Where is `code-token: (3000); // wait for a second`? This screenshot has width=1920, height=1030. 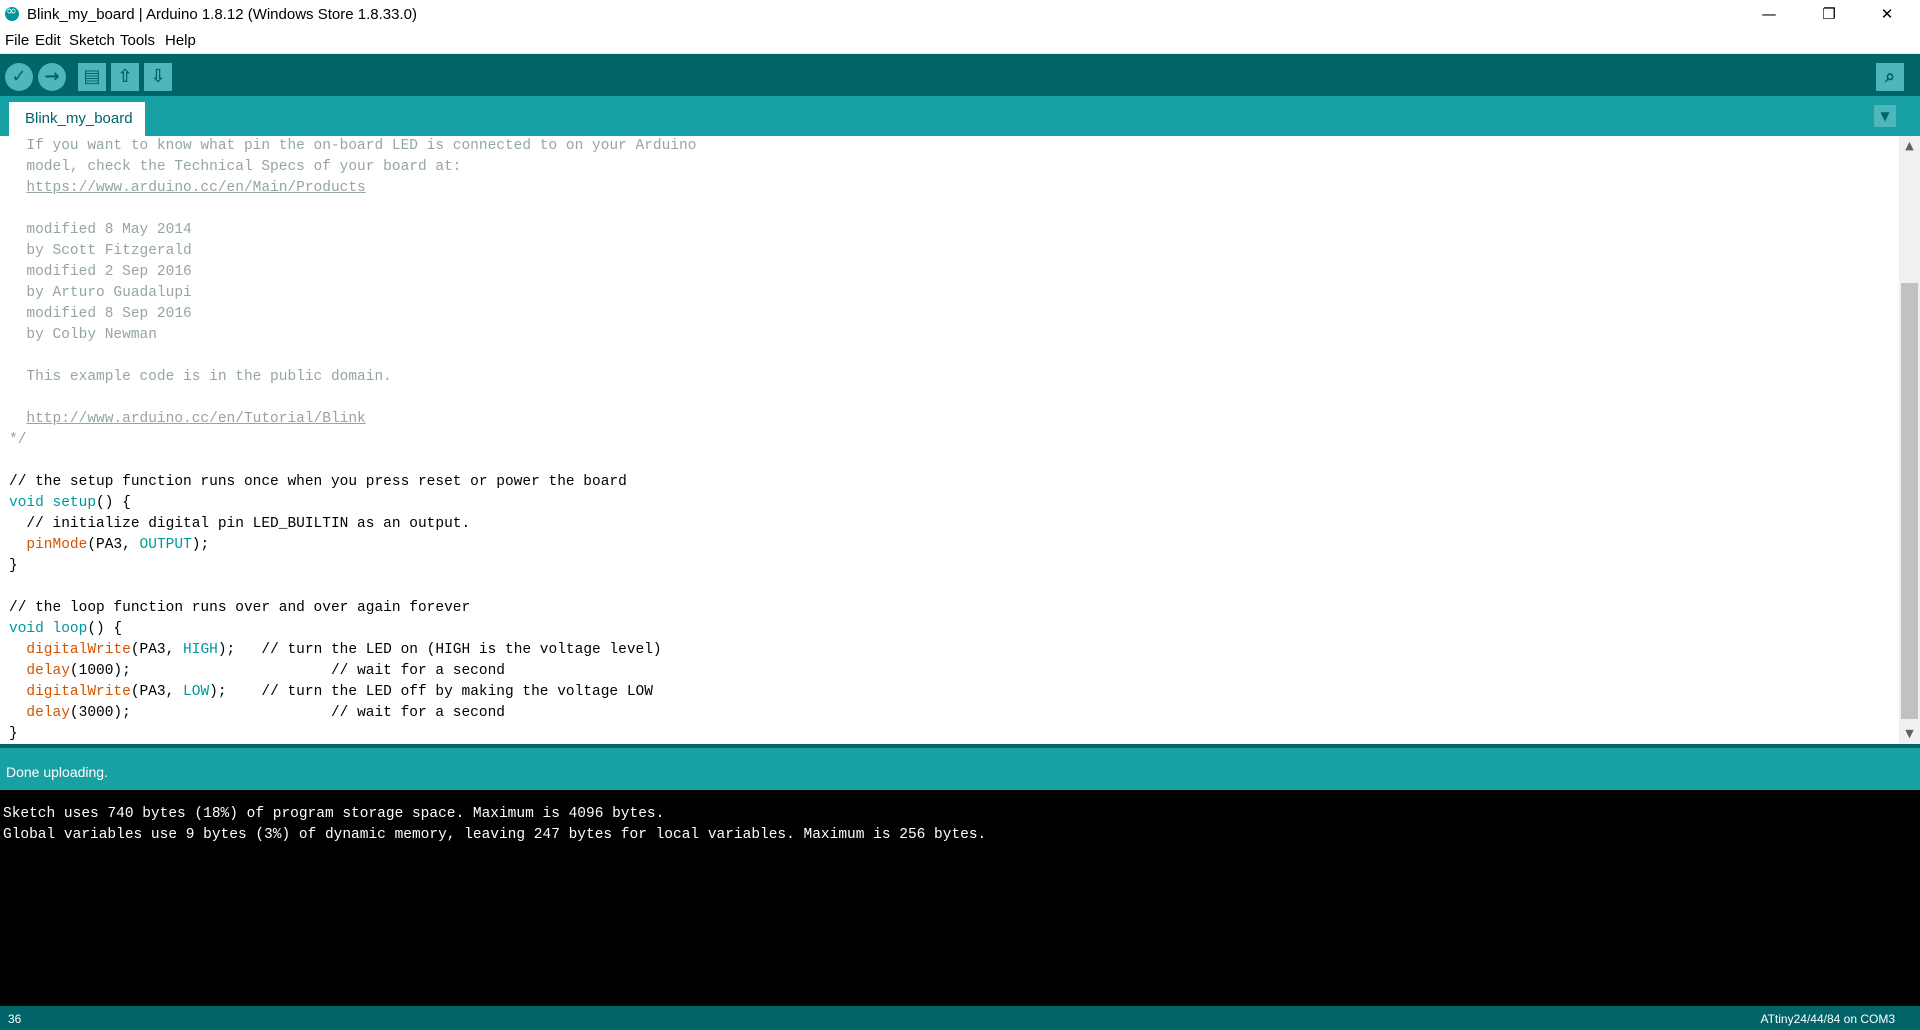
code-token: (3000); // wait for a second is located at coordinates (287, 713).